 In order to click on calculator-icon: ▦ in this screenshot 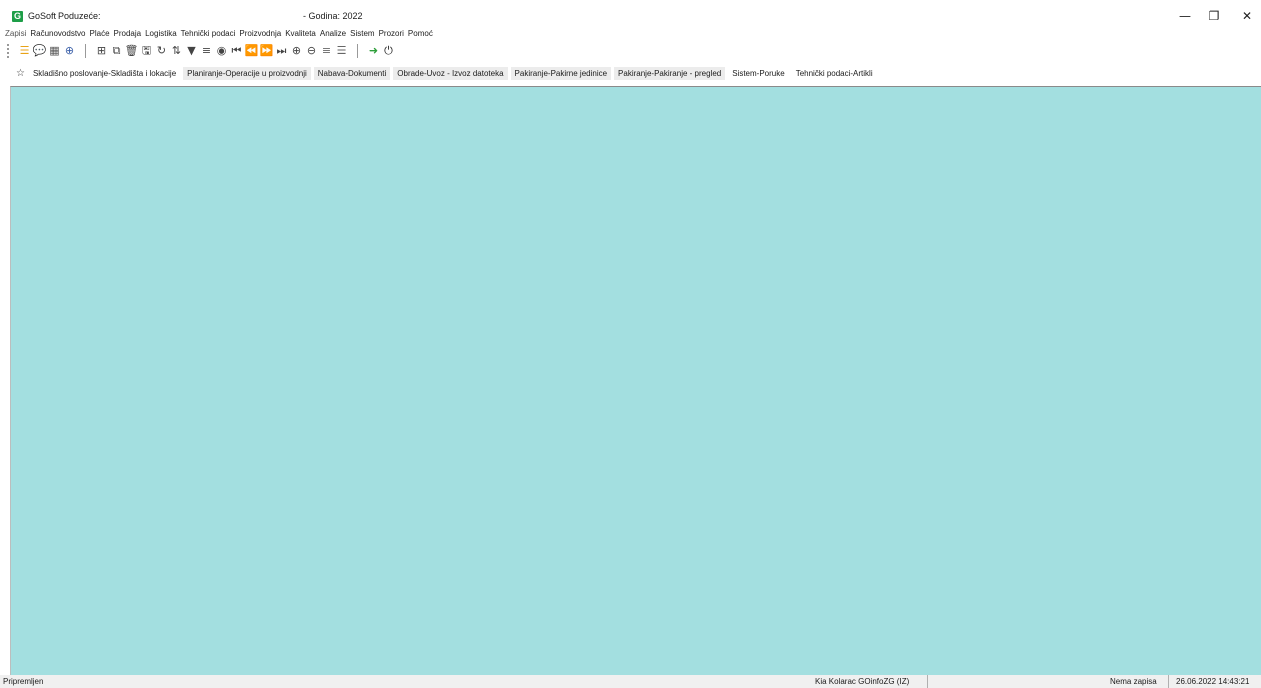, I will do `click(54, 51)`.